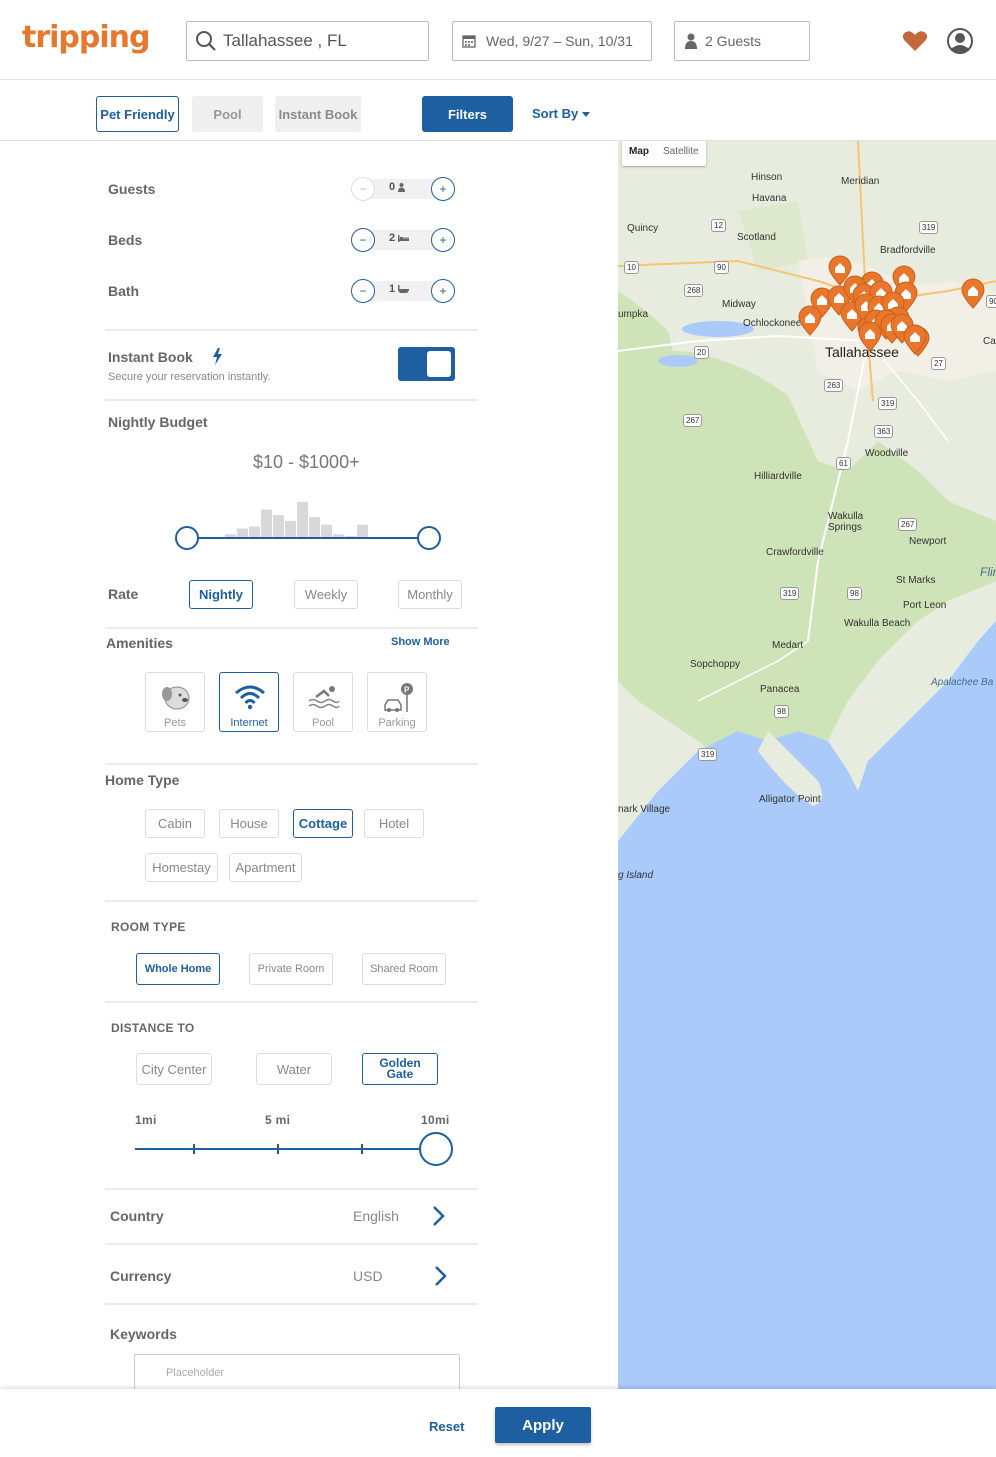 This screenshot has width=996, height=1457. Describe the element at coordinates (323, 702) in the screenshot. I see `amenity-pool: Pool` at that location.